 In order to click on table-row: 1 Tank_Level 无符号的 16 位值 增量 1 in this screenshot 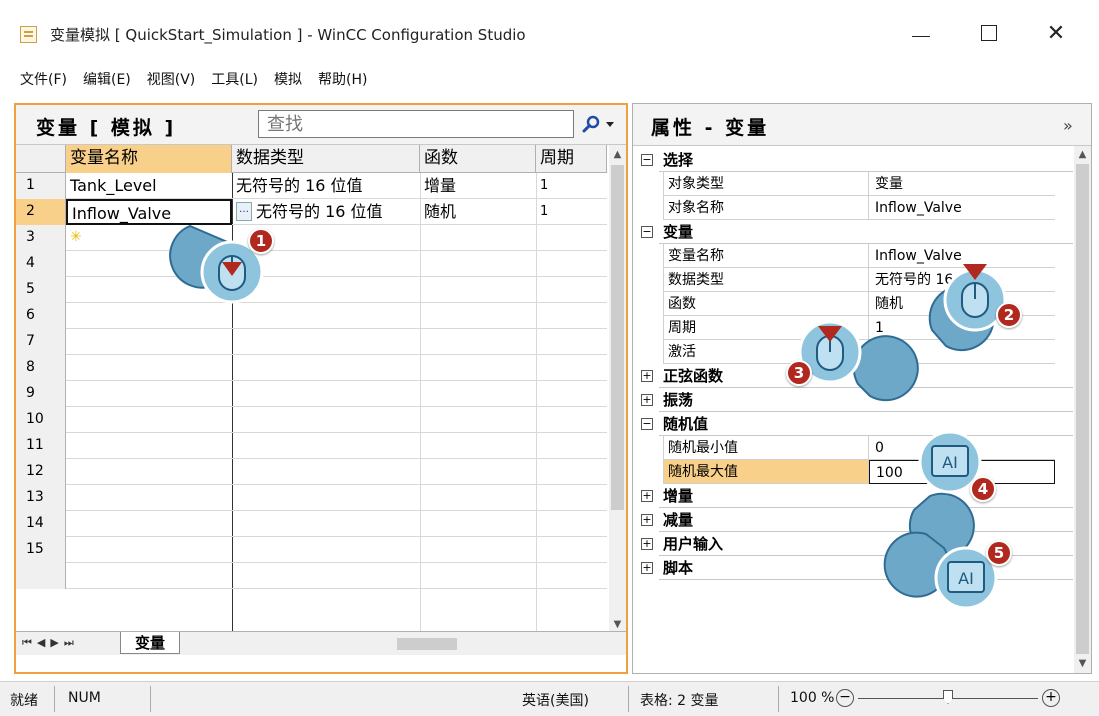, I will do `click(311, 186)`.